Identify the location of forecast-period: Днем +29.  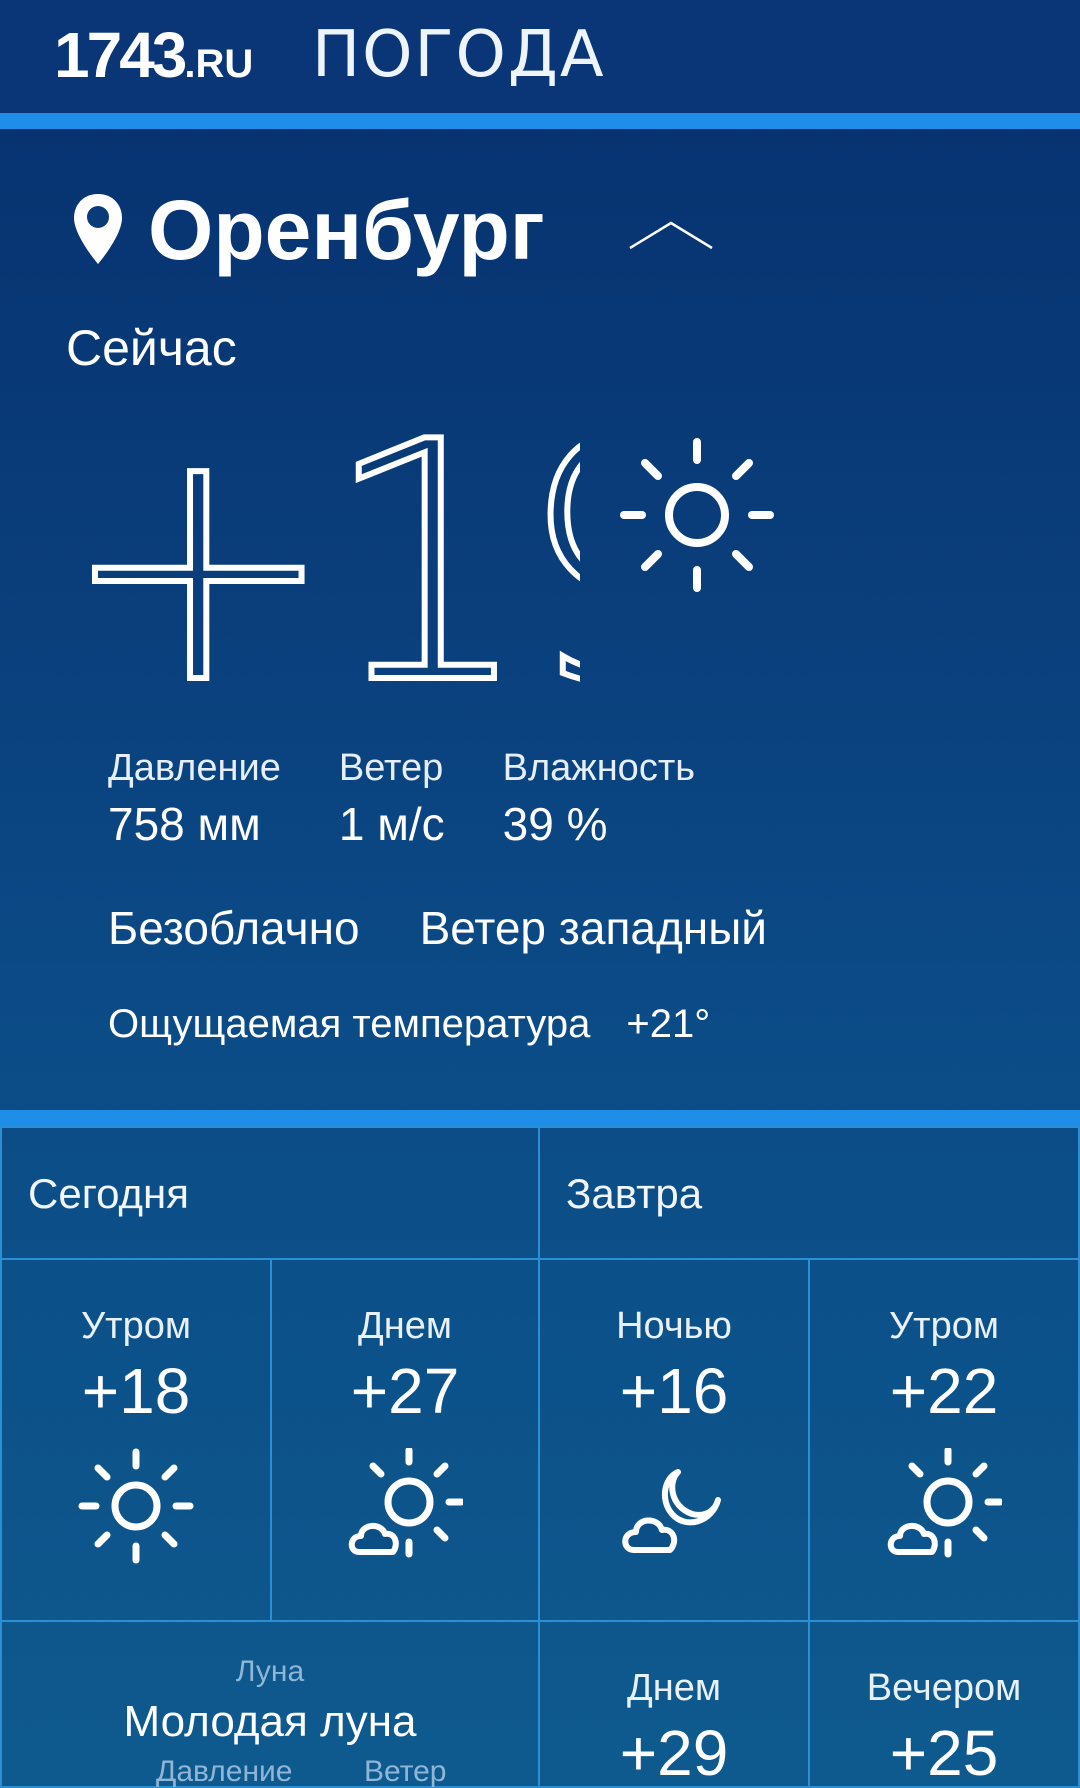
(674, 1704).